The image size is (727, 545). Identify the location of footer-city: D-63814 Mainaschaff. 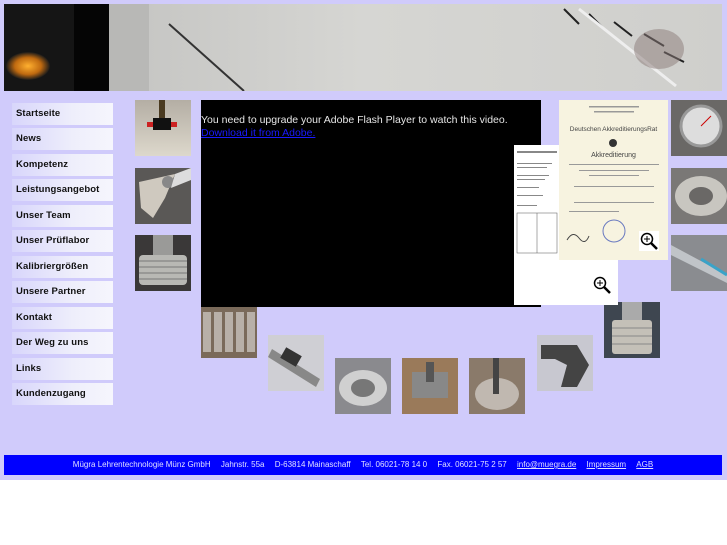
(312, 464).